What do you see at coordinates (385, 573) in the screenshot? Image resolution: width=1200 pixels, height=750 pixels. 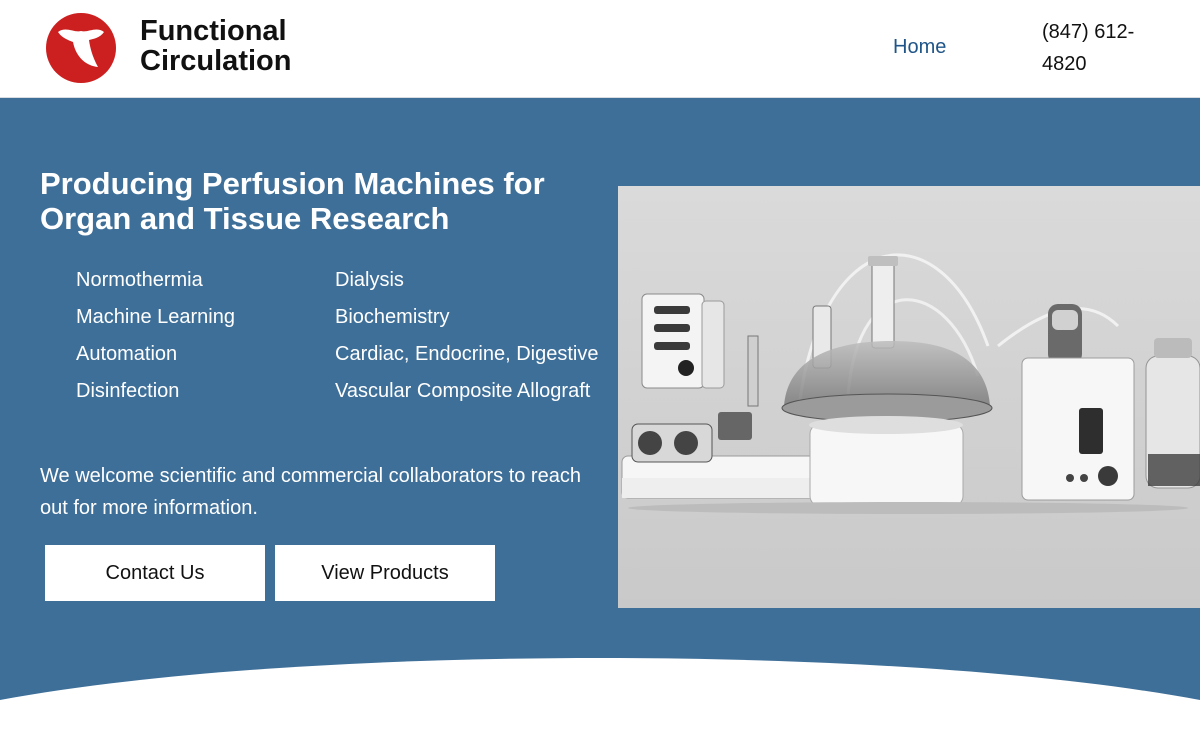 I see `view-products-button: View Products` at bounding box center [385, 573].